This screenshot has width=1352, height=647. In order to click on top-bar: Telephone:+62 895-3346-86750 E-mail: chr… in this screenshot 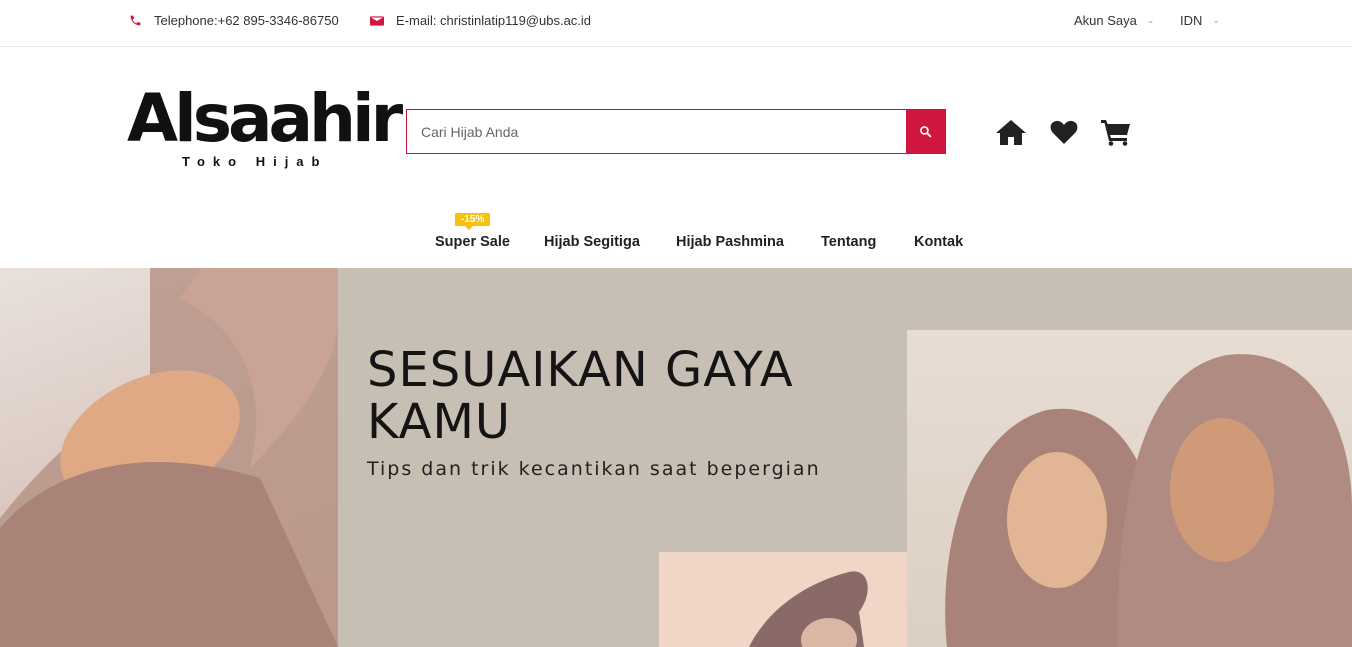, I will do `click(676, 23)`.